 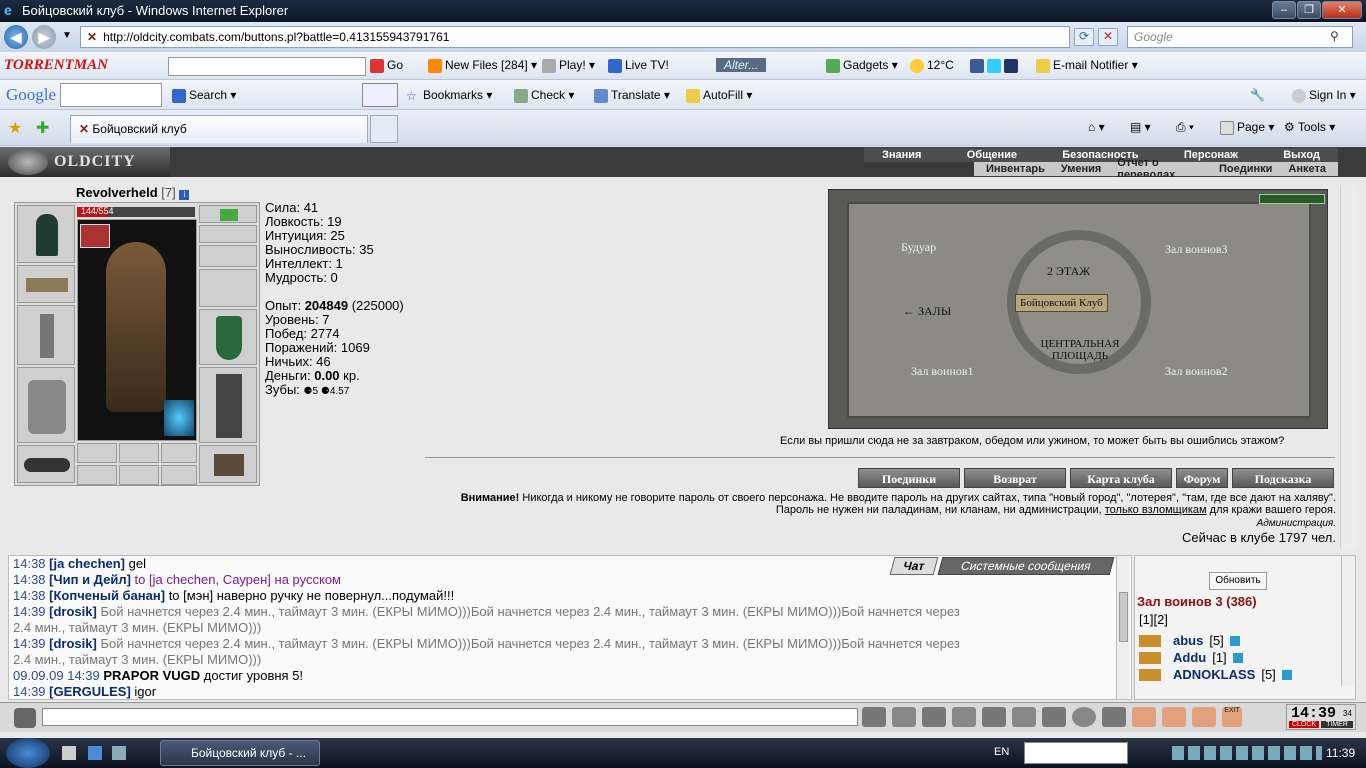 What do you see at coordinates (1001, 752) in the screenshot?
I see `language-indicator: EN` at bounding box center [1001, 752].